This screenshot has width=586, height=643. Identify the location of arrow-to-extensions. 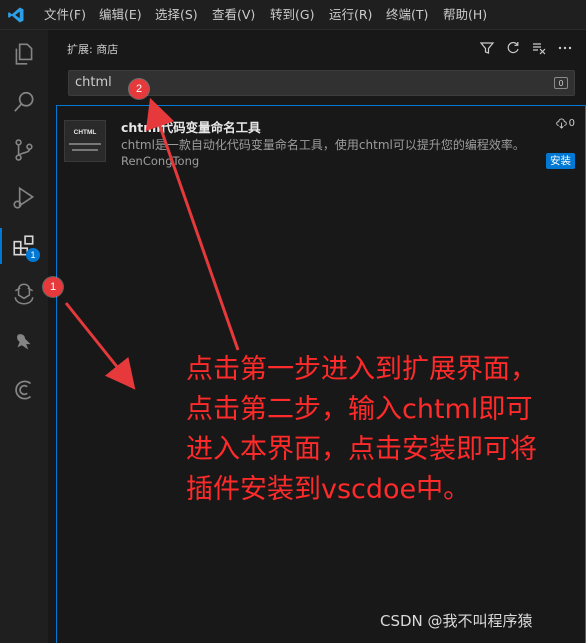
(100, 346).